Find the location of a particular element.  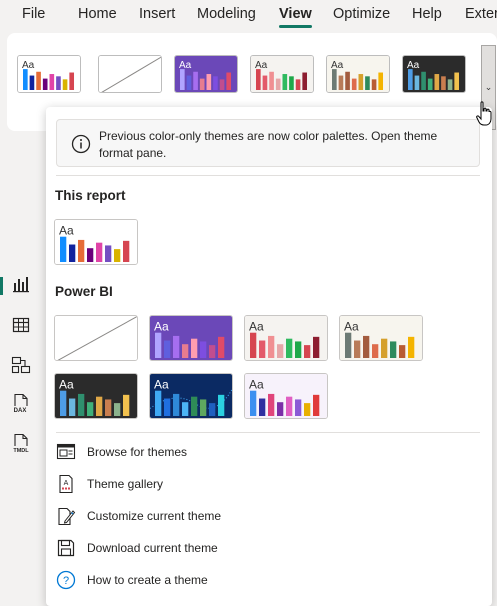

svg-text: TMDL is located at coordinates (21, 451).